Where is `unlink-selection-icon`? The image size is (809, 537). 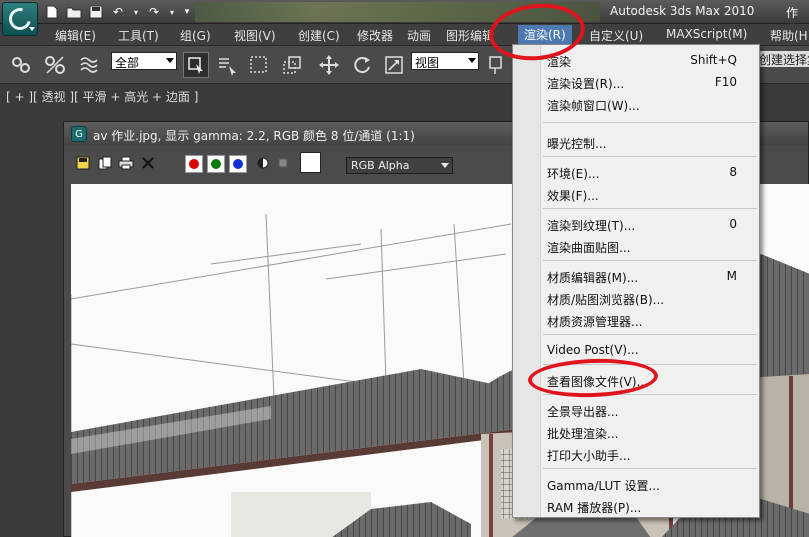
unlink-selection-icon is located at coordinates (55, 65).